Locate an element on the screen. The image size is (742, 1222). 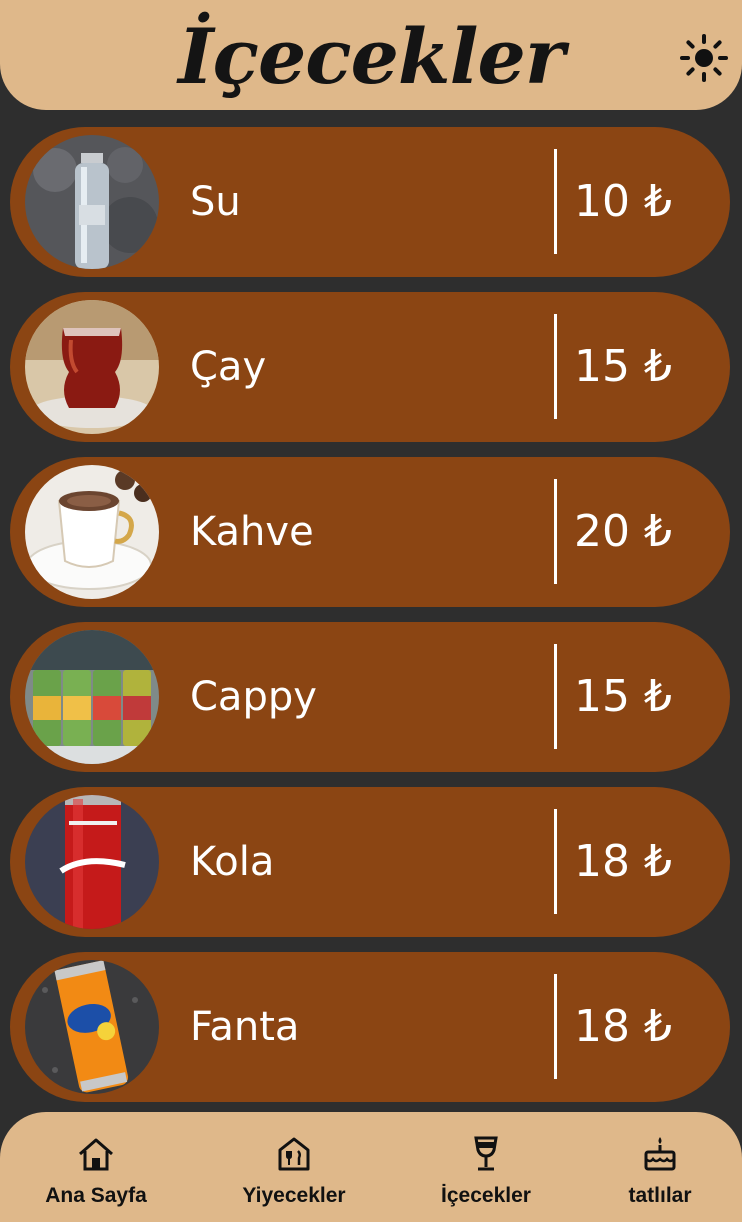
water-bottle-image is located at coordinates (92, 202).